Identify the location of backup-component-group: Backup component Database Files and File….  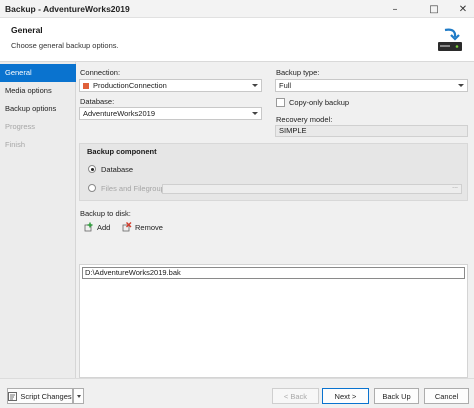
(273, 172).